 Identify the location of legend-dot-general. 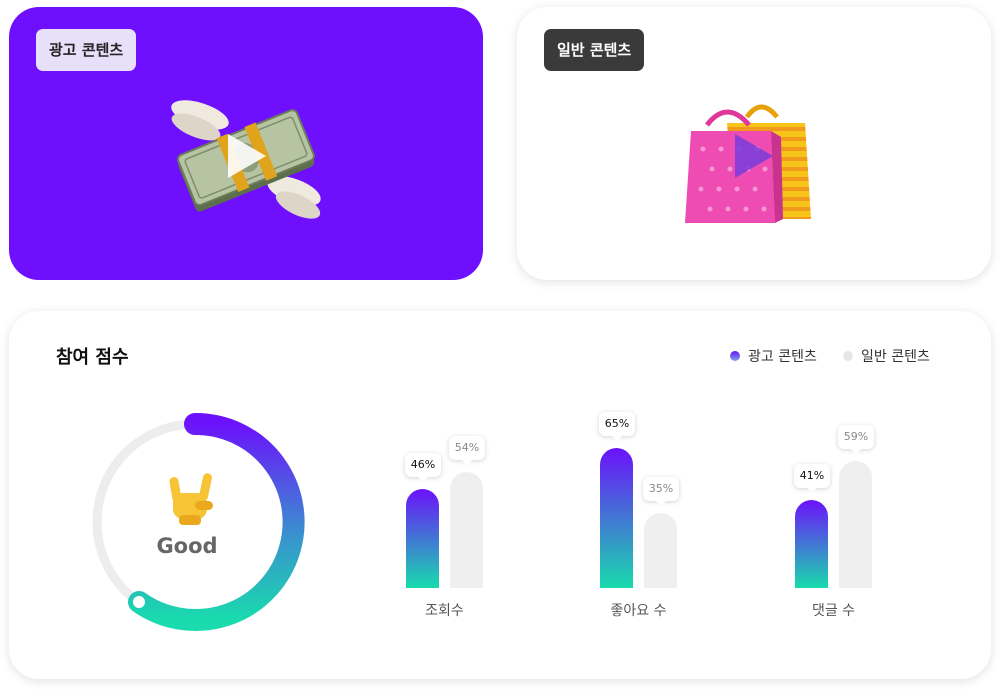
(848, 356).